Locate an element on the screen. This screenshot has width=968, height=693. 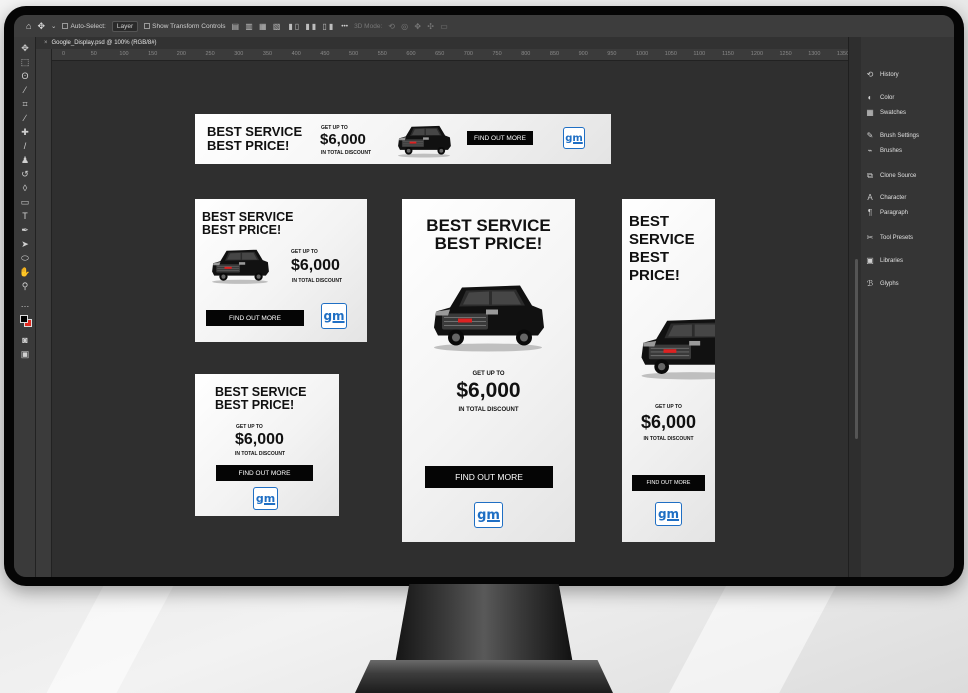
paragraph-icon: ¶ is located at coordinates (870, 212).